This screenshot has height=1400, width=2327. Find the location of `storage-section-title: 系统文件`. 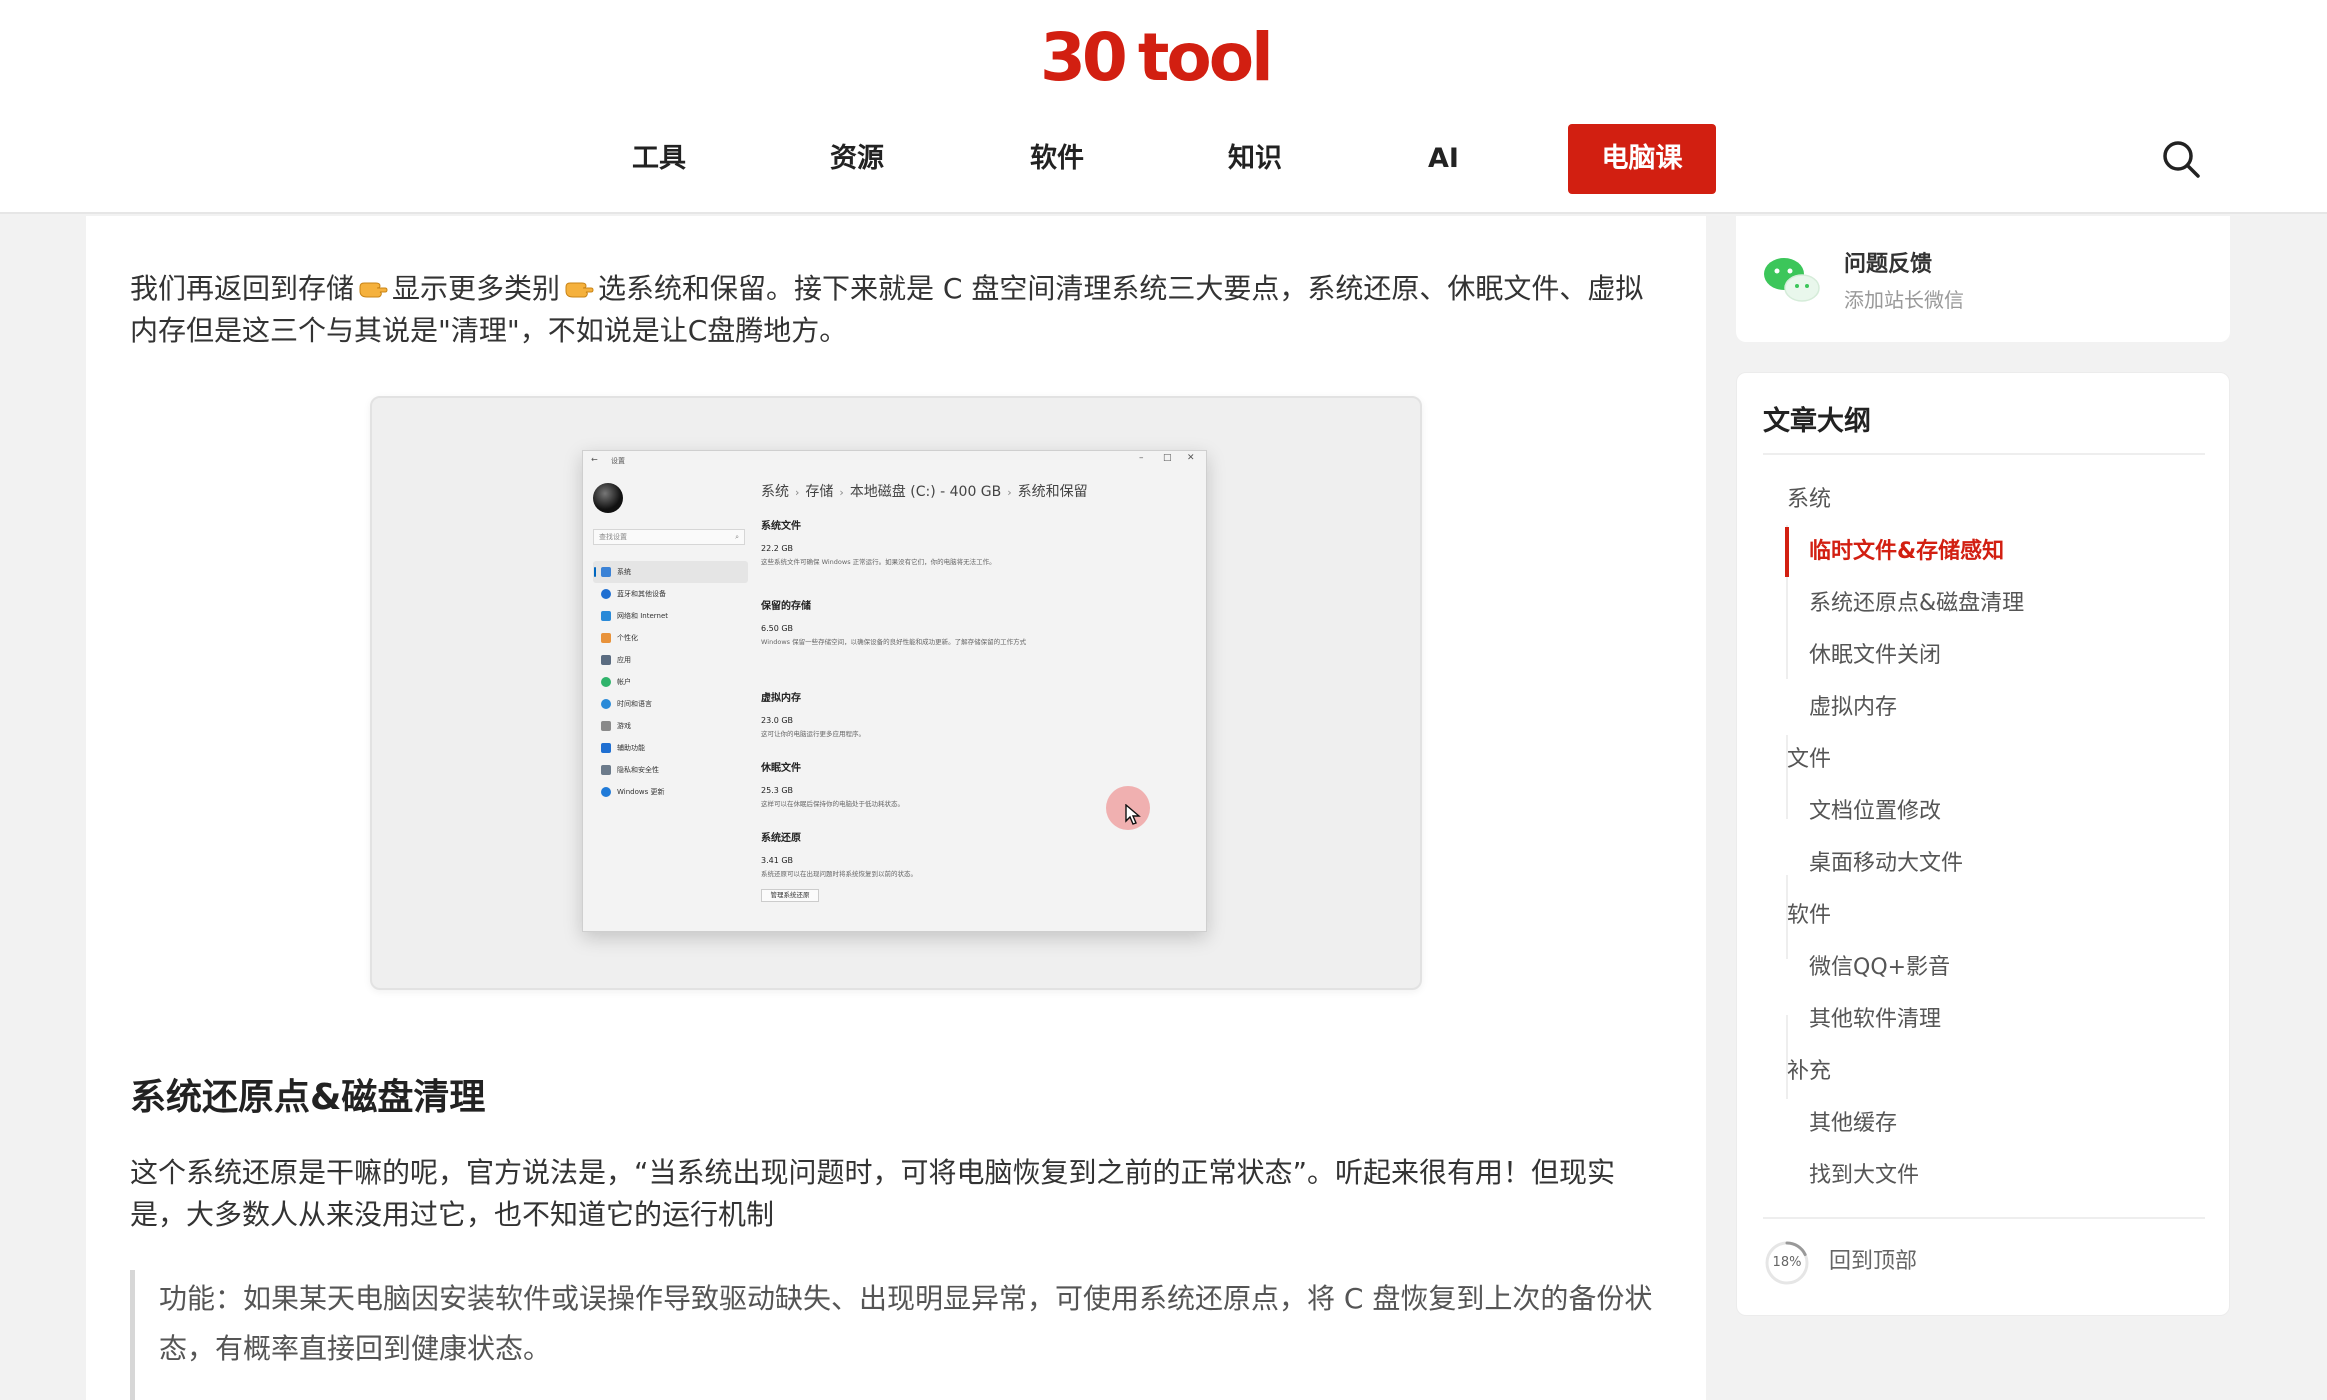

storage-section-title: 系统文件 is located at coordinates (781, 526).